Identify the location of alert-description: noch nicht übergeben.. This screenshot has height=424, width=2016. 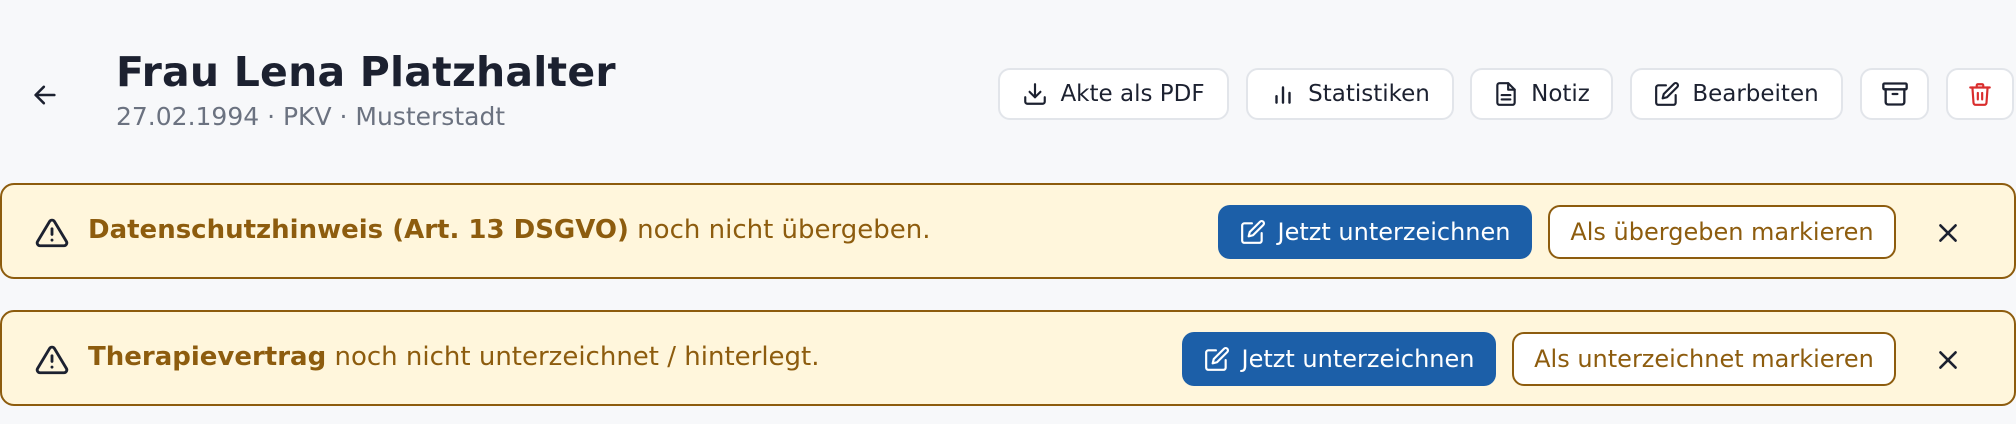
(779, 230).